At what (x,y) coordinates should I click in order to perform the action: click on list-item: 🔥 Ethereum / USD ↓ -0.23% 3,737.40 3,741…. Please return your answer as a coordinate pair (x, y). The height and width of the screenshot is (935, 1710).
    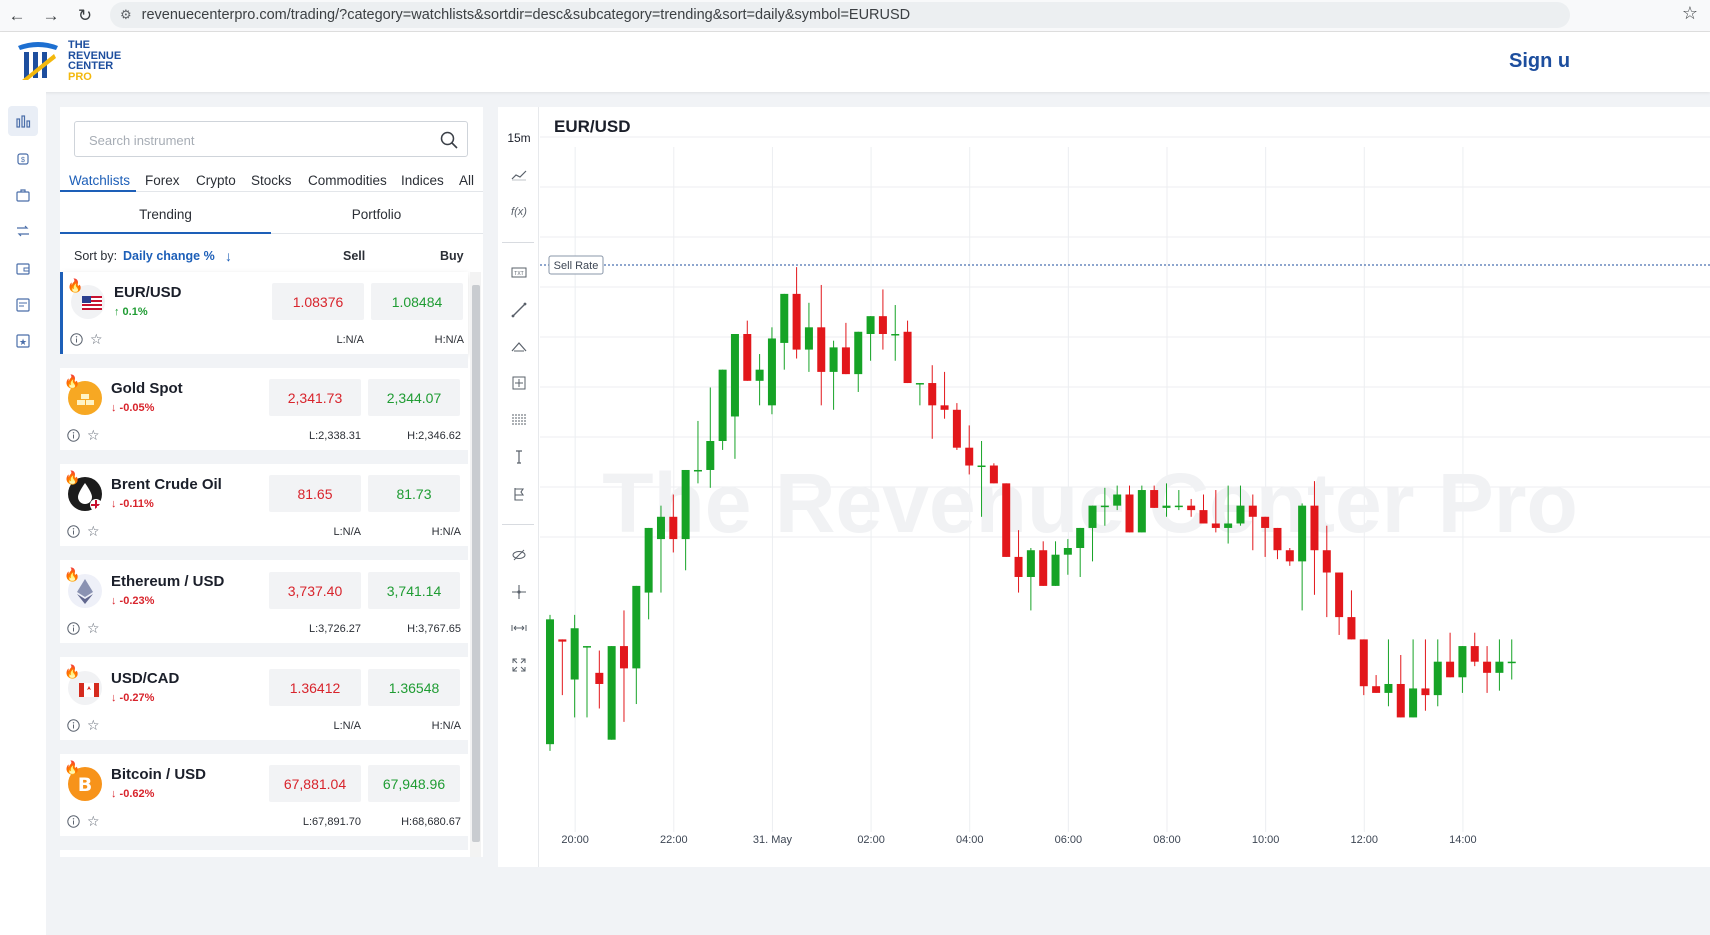
    Looking at the image, I should click on (264, 602).